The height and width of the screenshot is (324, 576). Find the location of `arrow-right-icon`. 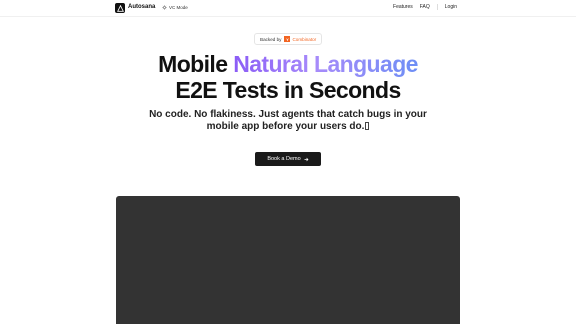

arrow-right-icon is located at coordinates (306, 159).